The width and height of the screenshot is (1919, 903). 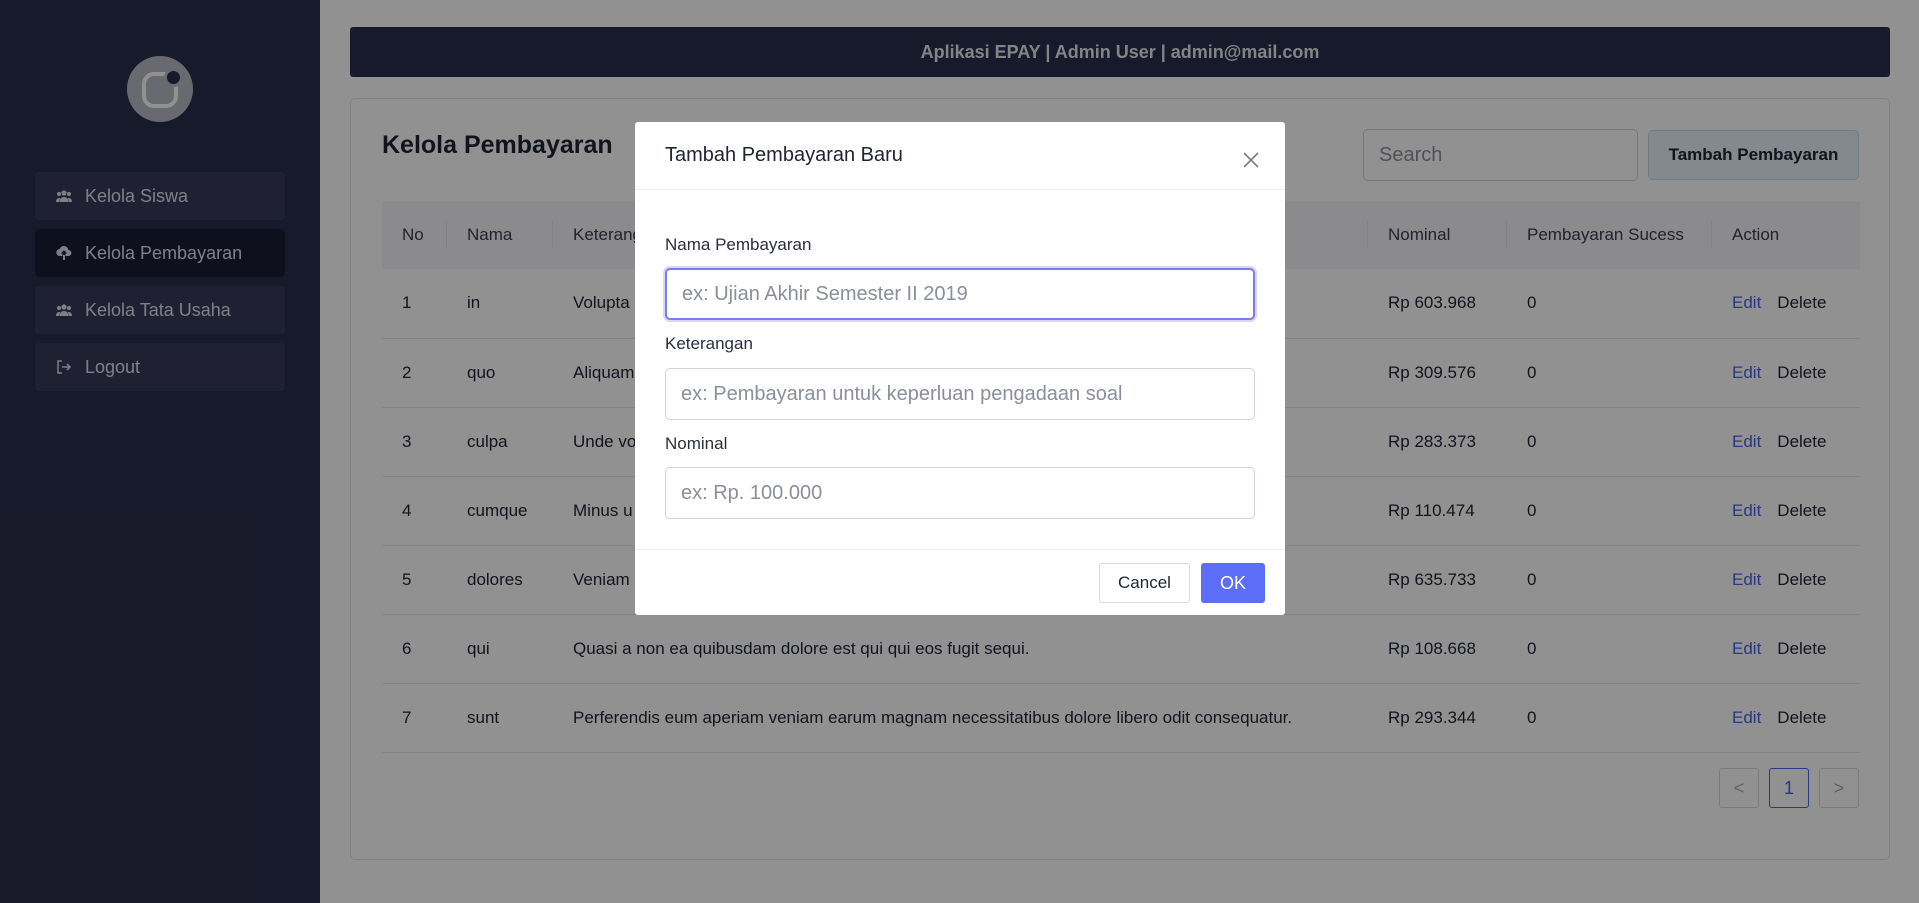 What do you see at coordinates (1251, 160) in the screenshot?
I see `close-icon` at bounding box center [1251, 160].